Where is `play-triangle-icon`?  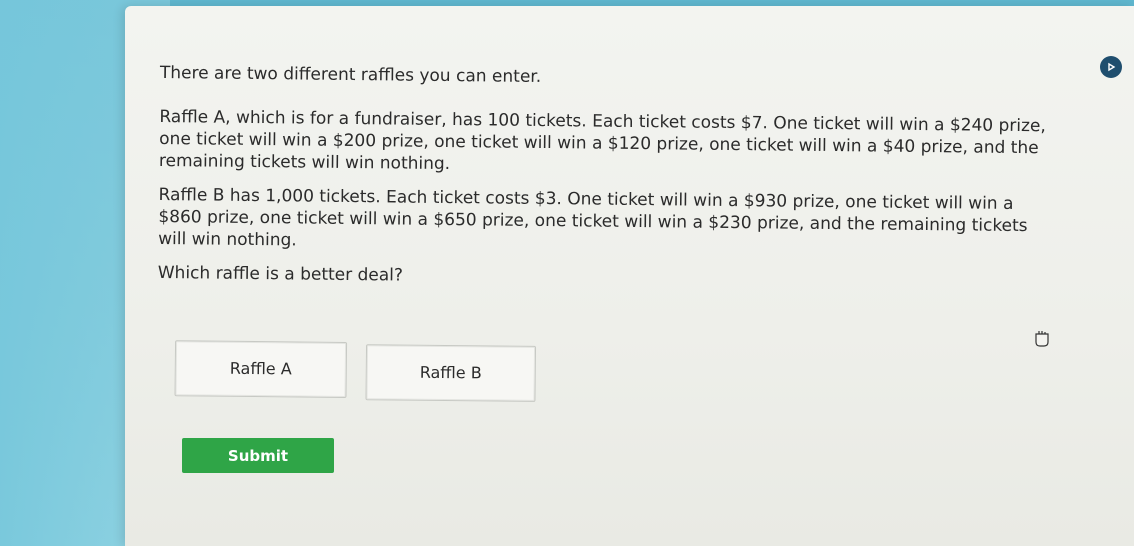 play-triangle-icon is located at coordinates (1112, 67).